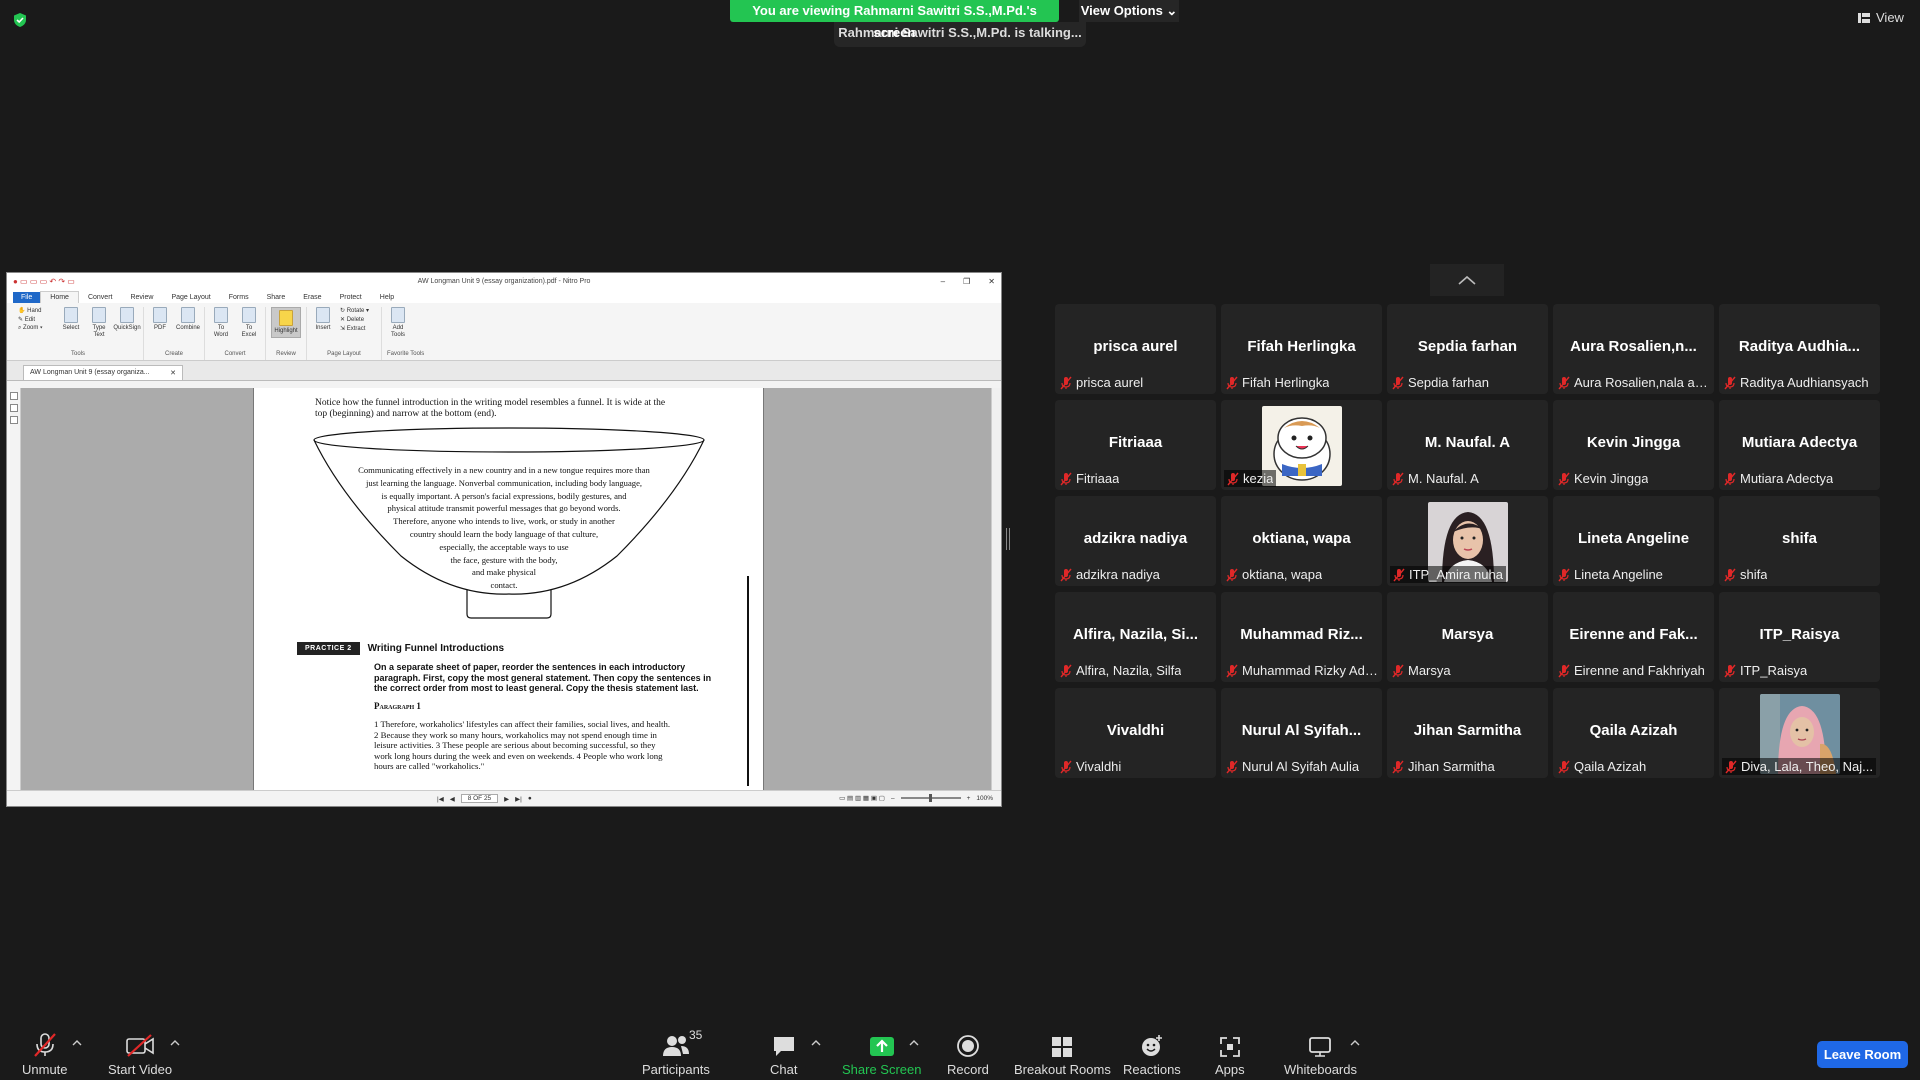 This screenshot has width=1920, height=1080. Describe the element at coordinates (1467, 349) in the screenshot. I see `participant-tile: Sepdia farhan Sepdia farhan` at that location.